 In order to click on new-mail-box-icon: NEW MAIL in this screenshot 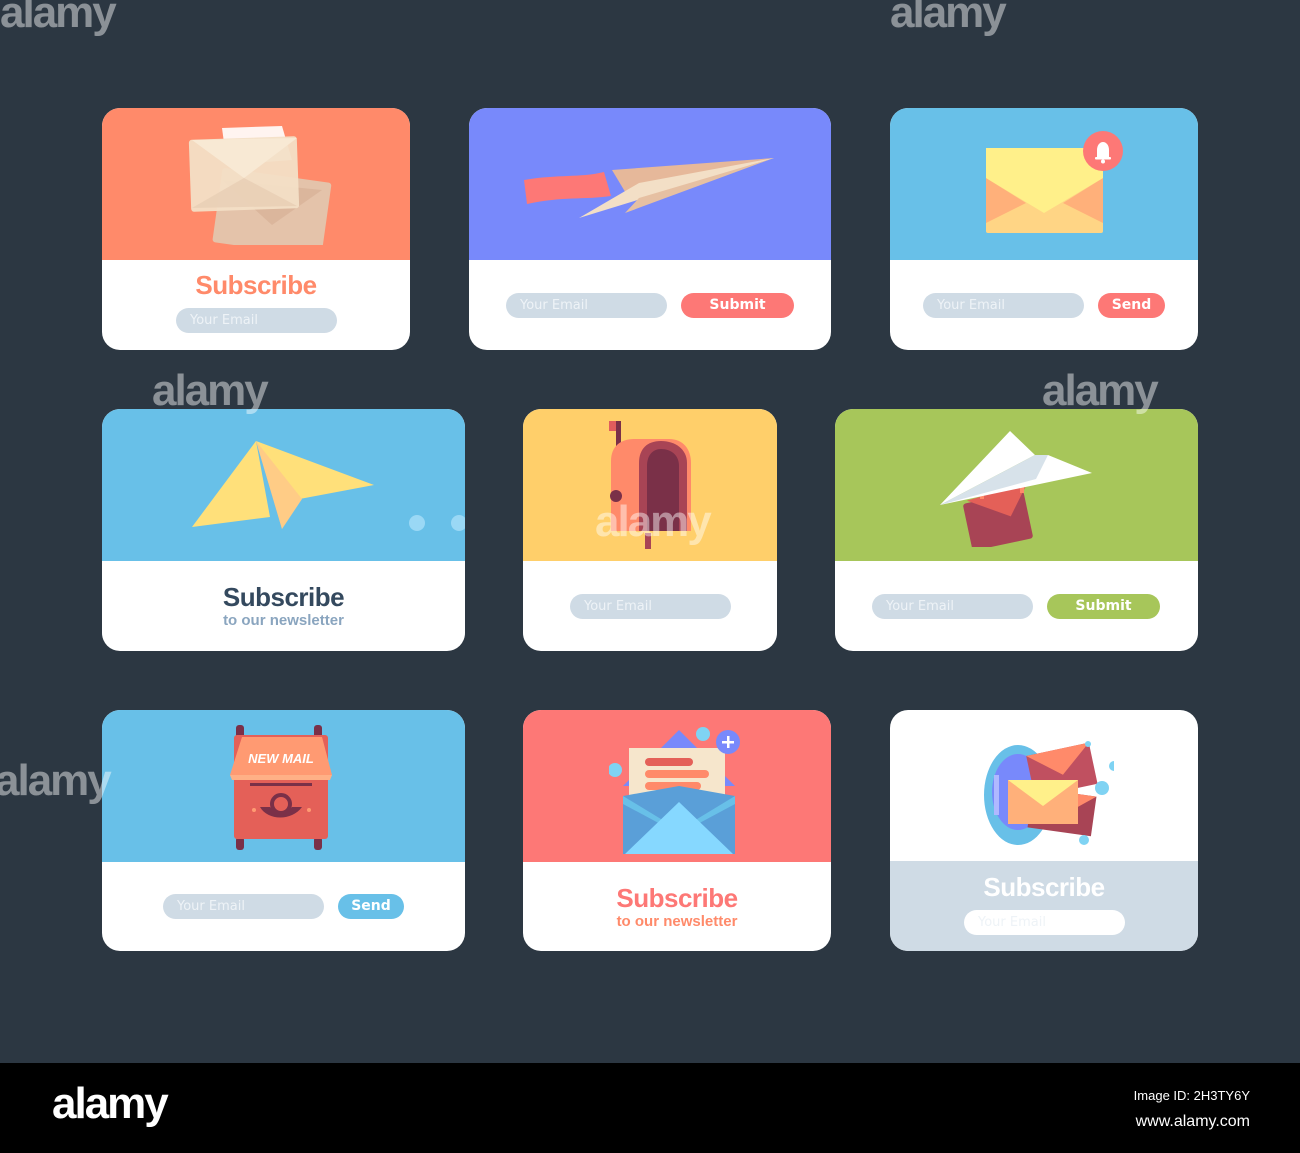, I will do `click(281, 787)`.